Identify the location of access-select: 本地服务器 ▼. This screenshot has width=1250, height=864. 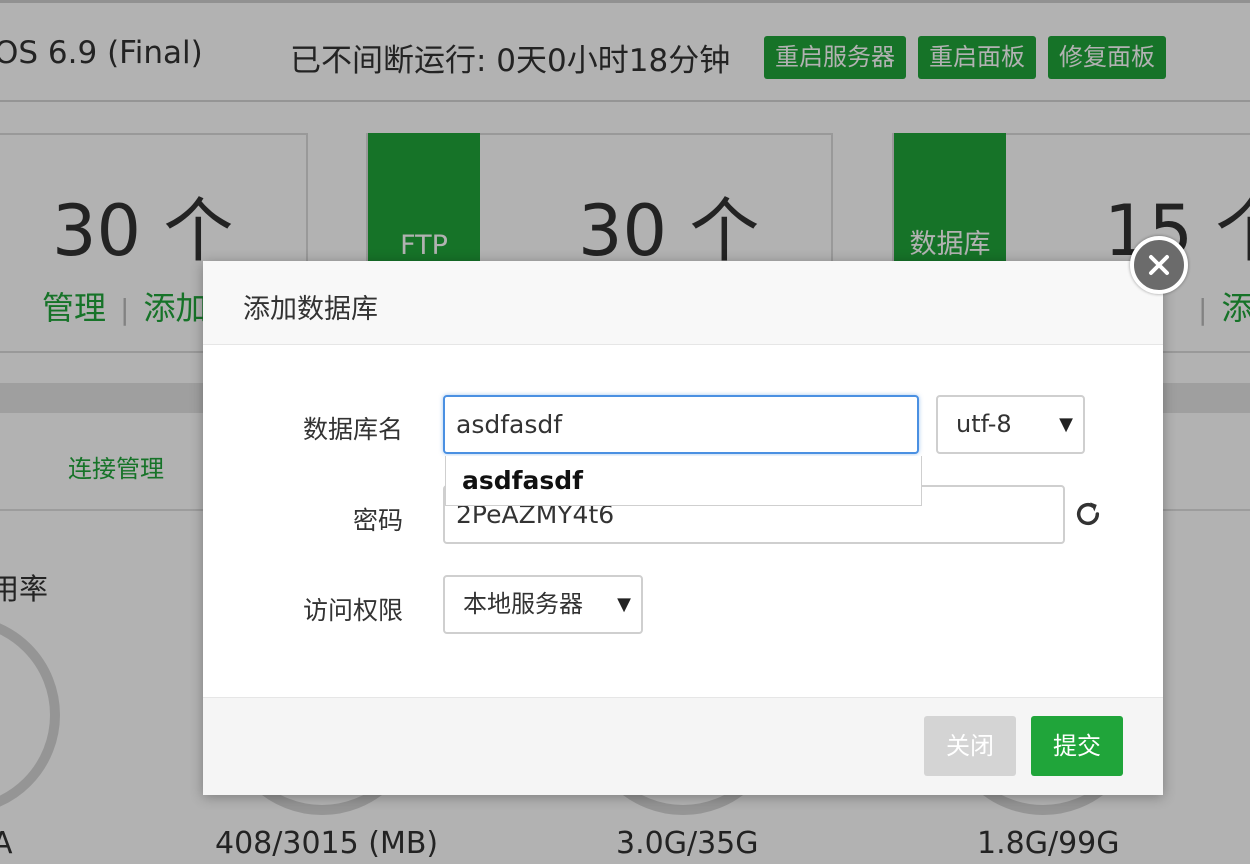
(543, 604).